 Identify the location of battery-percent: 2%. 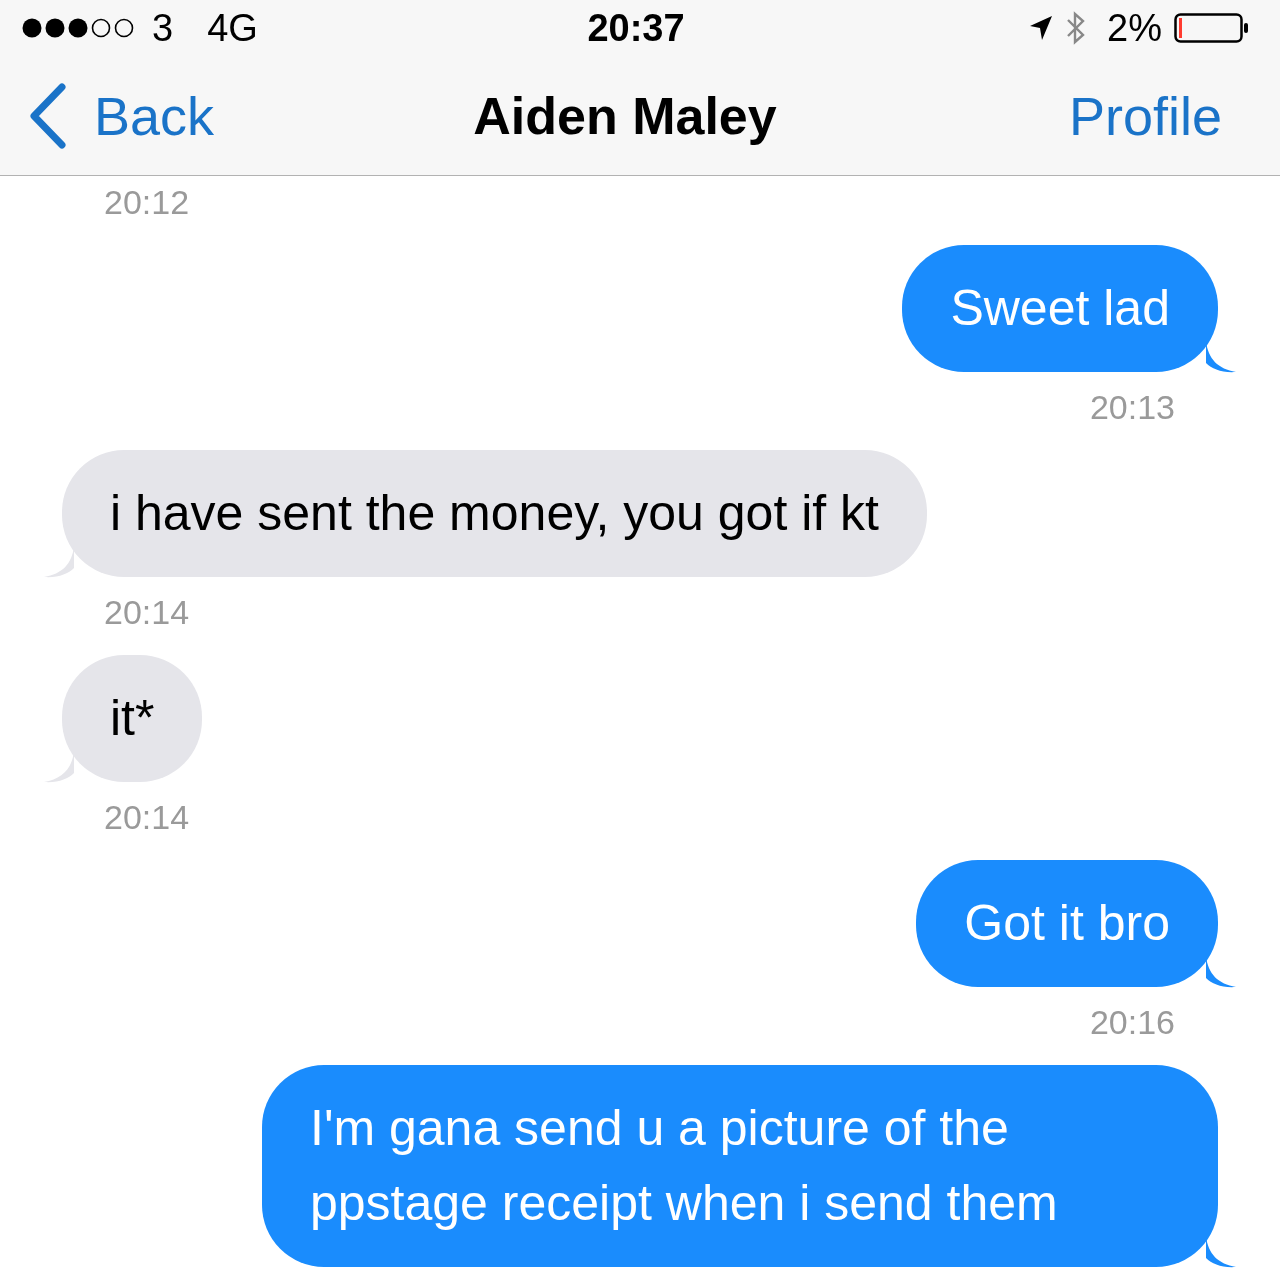
(1134, 28).